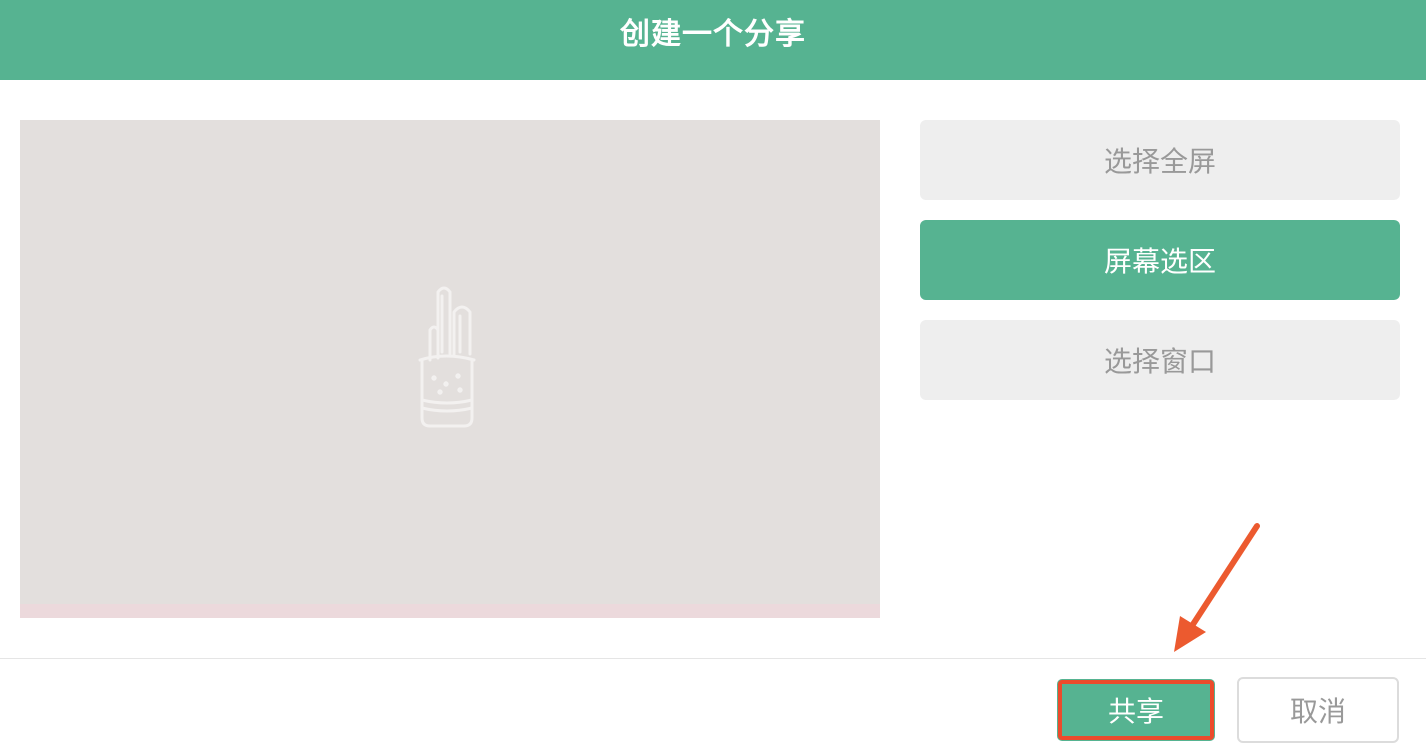  Describe the element at coordinates (1160, 260) in the screenshot. I see `screen-region-button: 屏幕选区` at that location.